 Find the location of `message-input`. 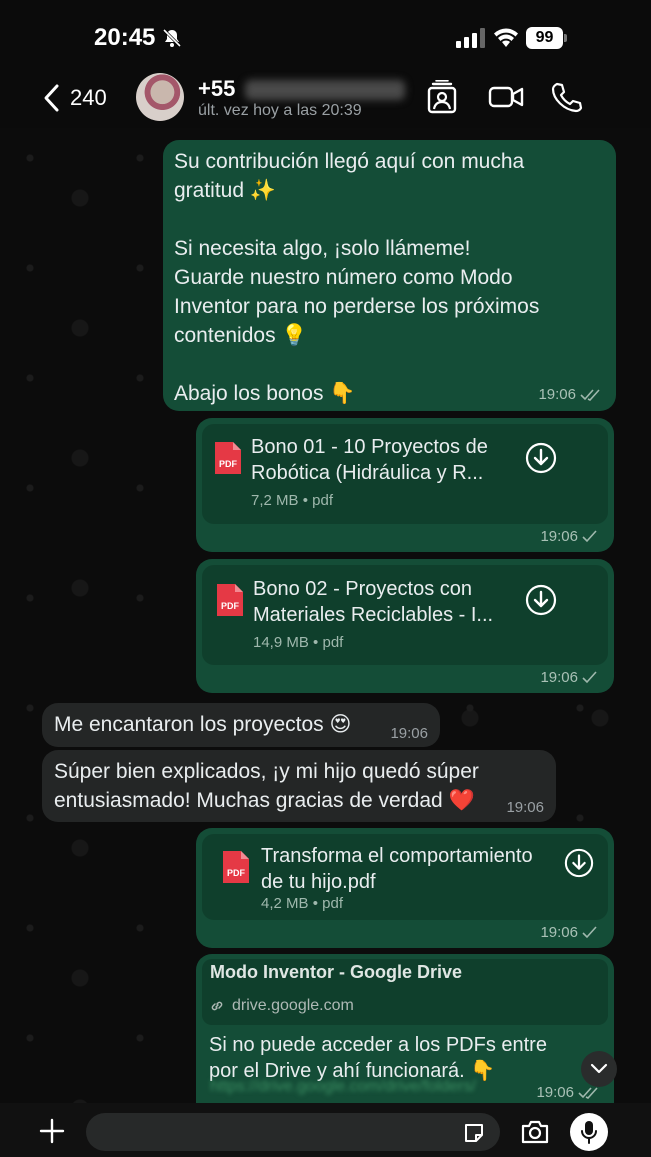

message-input is located at coordinates (293, 1132).